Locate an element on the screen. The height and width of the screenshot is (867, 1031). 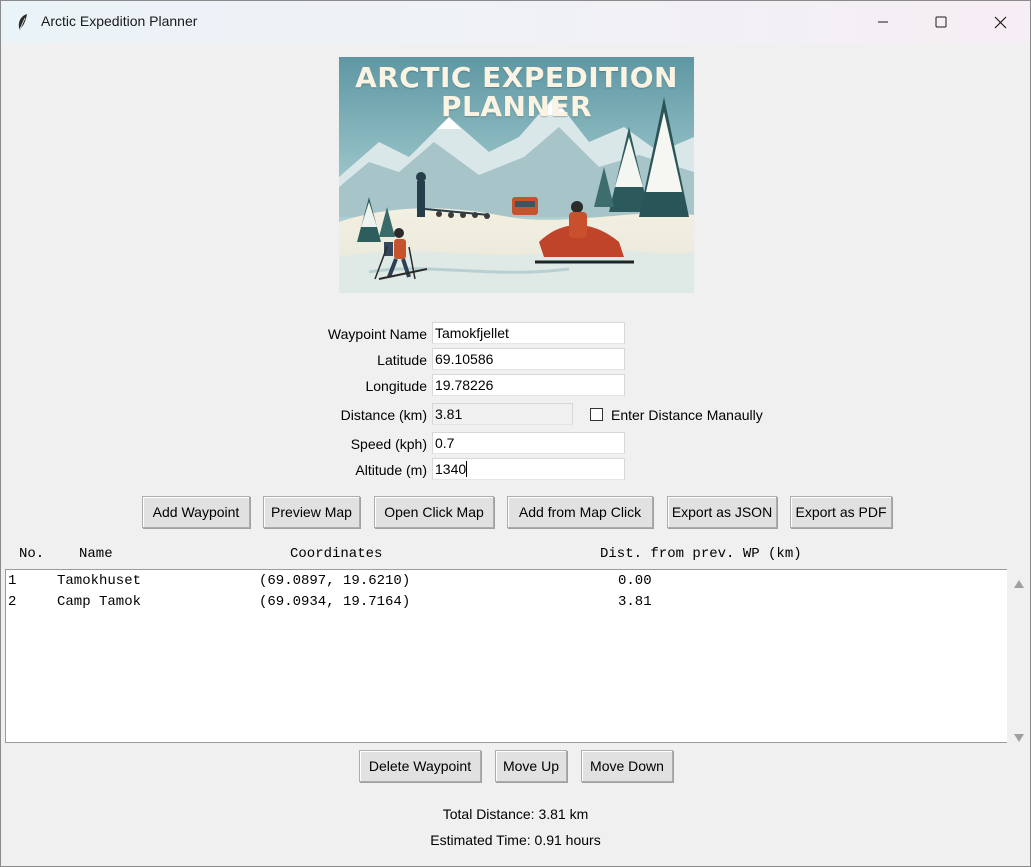
add-waypoint-button: Add Waypoint is located at coordinates (196, 512).